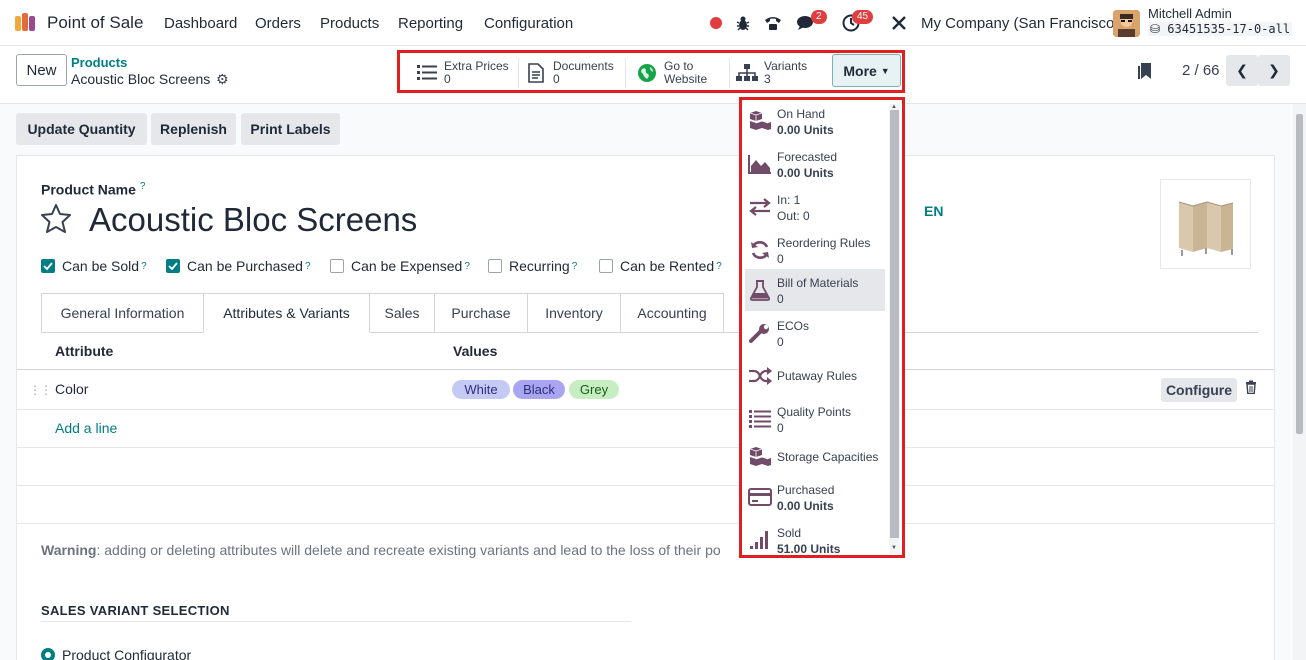 The height and width of the screenshot is (660, 1306). I want to click on storage-capacities-button: Storage Capacities, so click(815, 457).